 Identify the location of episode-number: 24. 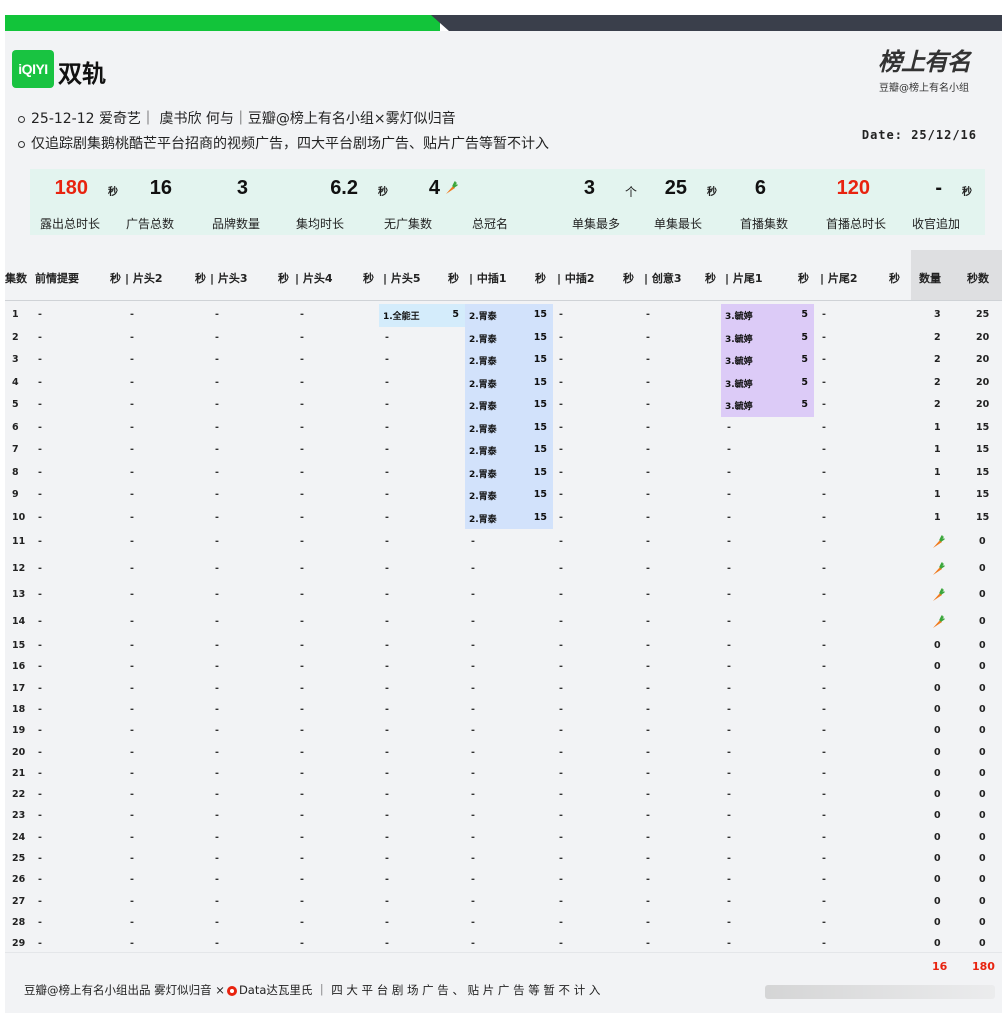
(19, 837).